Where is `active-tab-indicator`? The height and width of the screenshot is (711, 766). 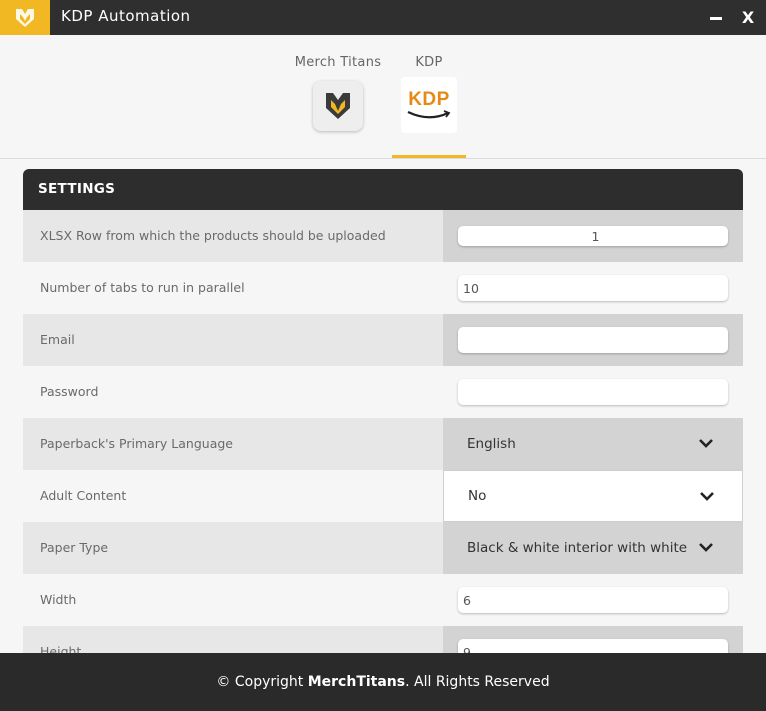
active-tab-indicator is located at coordinates (429, 156).